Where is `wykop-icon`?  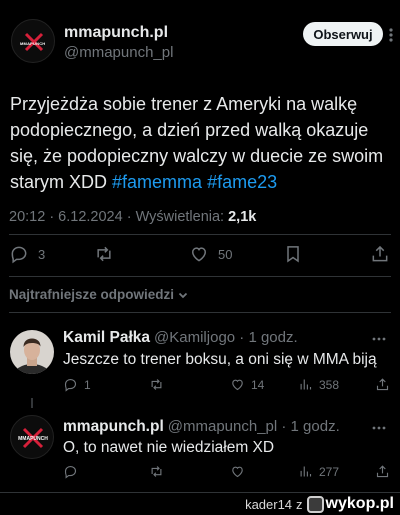 wykop-icon is located at coordinates (315, 504).